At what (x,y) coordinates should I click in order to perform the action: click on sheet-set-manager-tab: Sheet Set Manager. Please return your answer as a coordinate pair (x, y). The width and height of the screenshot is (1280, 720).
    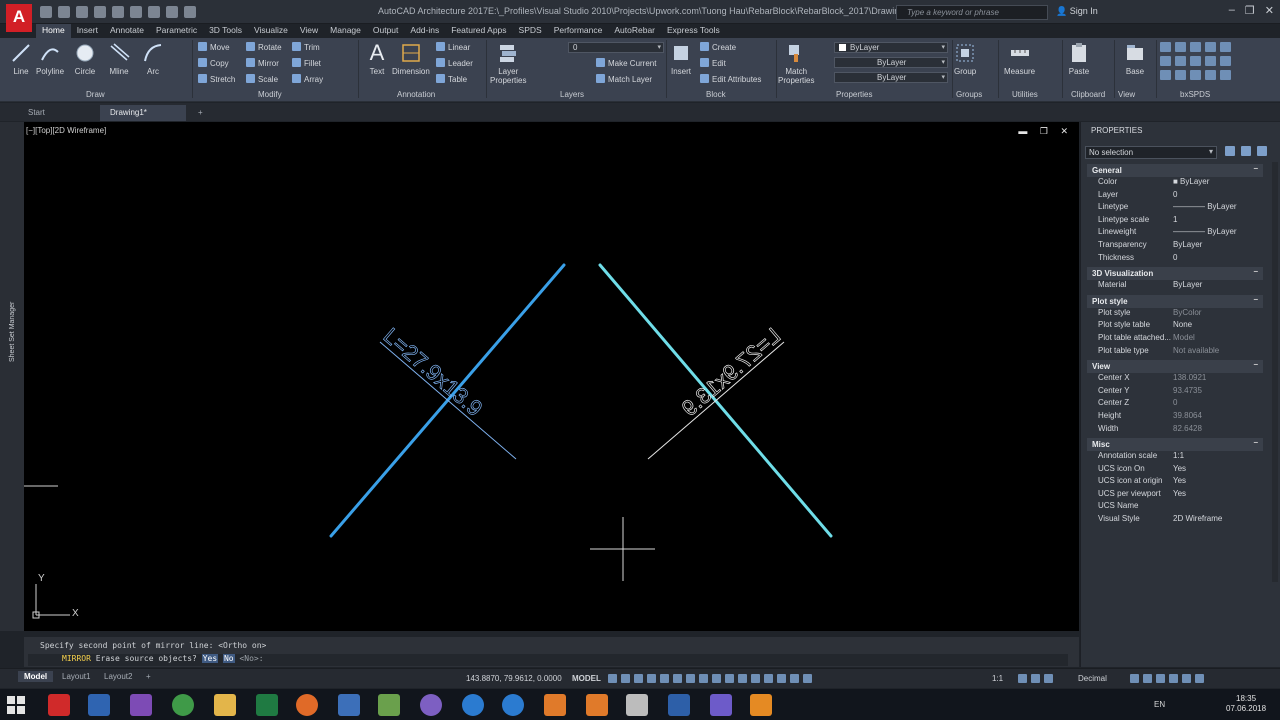
    Looking at the image, I should click on (12, 332).